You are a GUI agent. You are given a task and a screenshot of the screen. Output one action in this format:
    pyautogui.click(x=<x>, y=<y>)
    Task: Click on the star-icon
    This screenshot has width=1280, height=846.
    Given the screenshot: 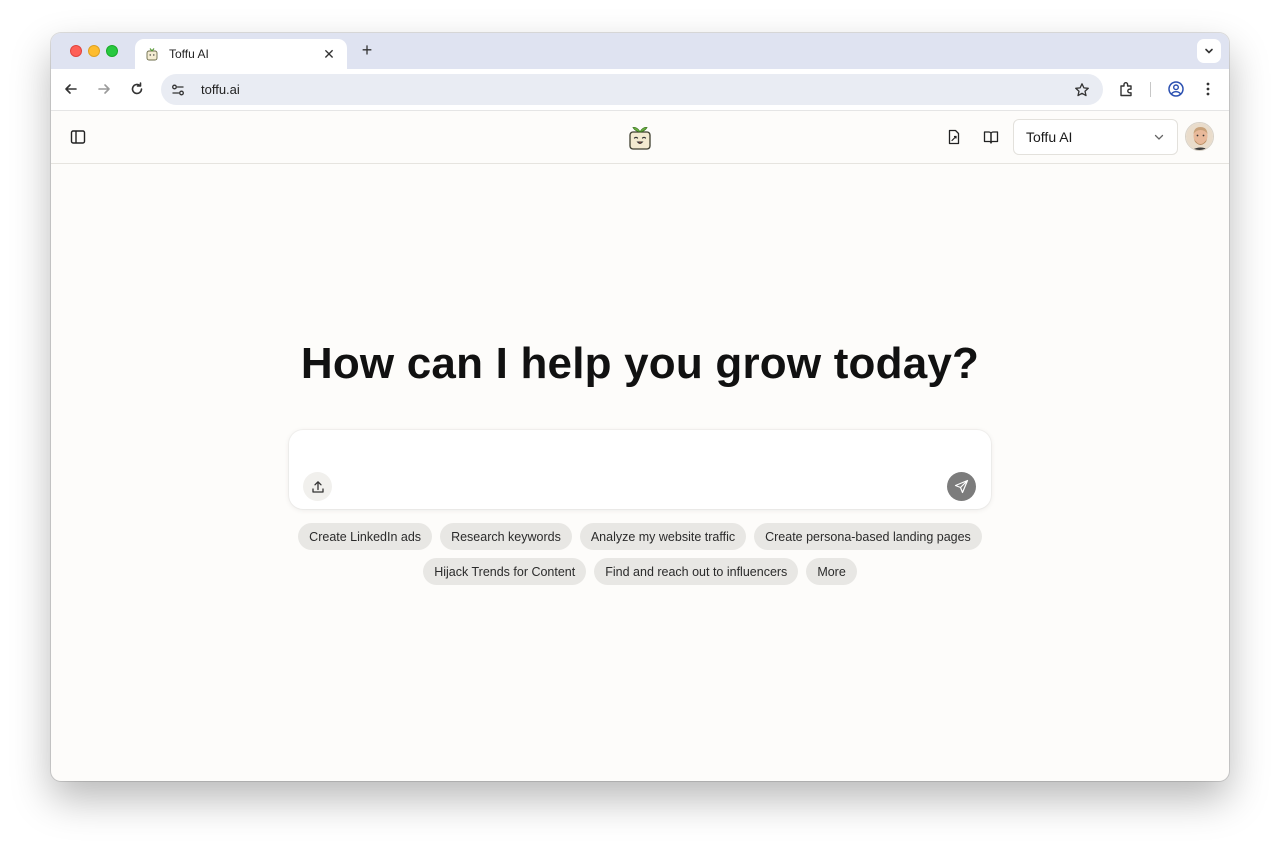 What is the action you would take?
    pyautogui.click(x=1082, y=90)
    